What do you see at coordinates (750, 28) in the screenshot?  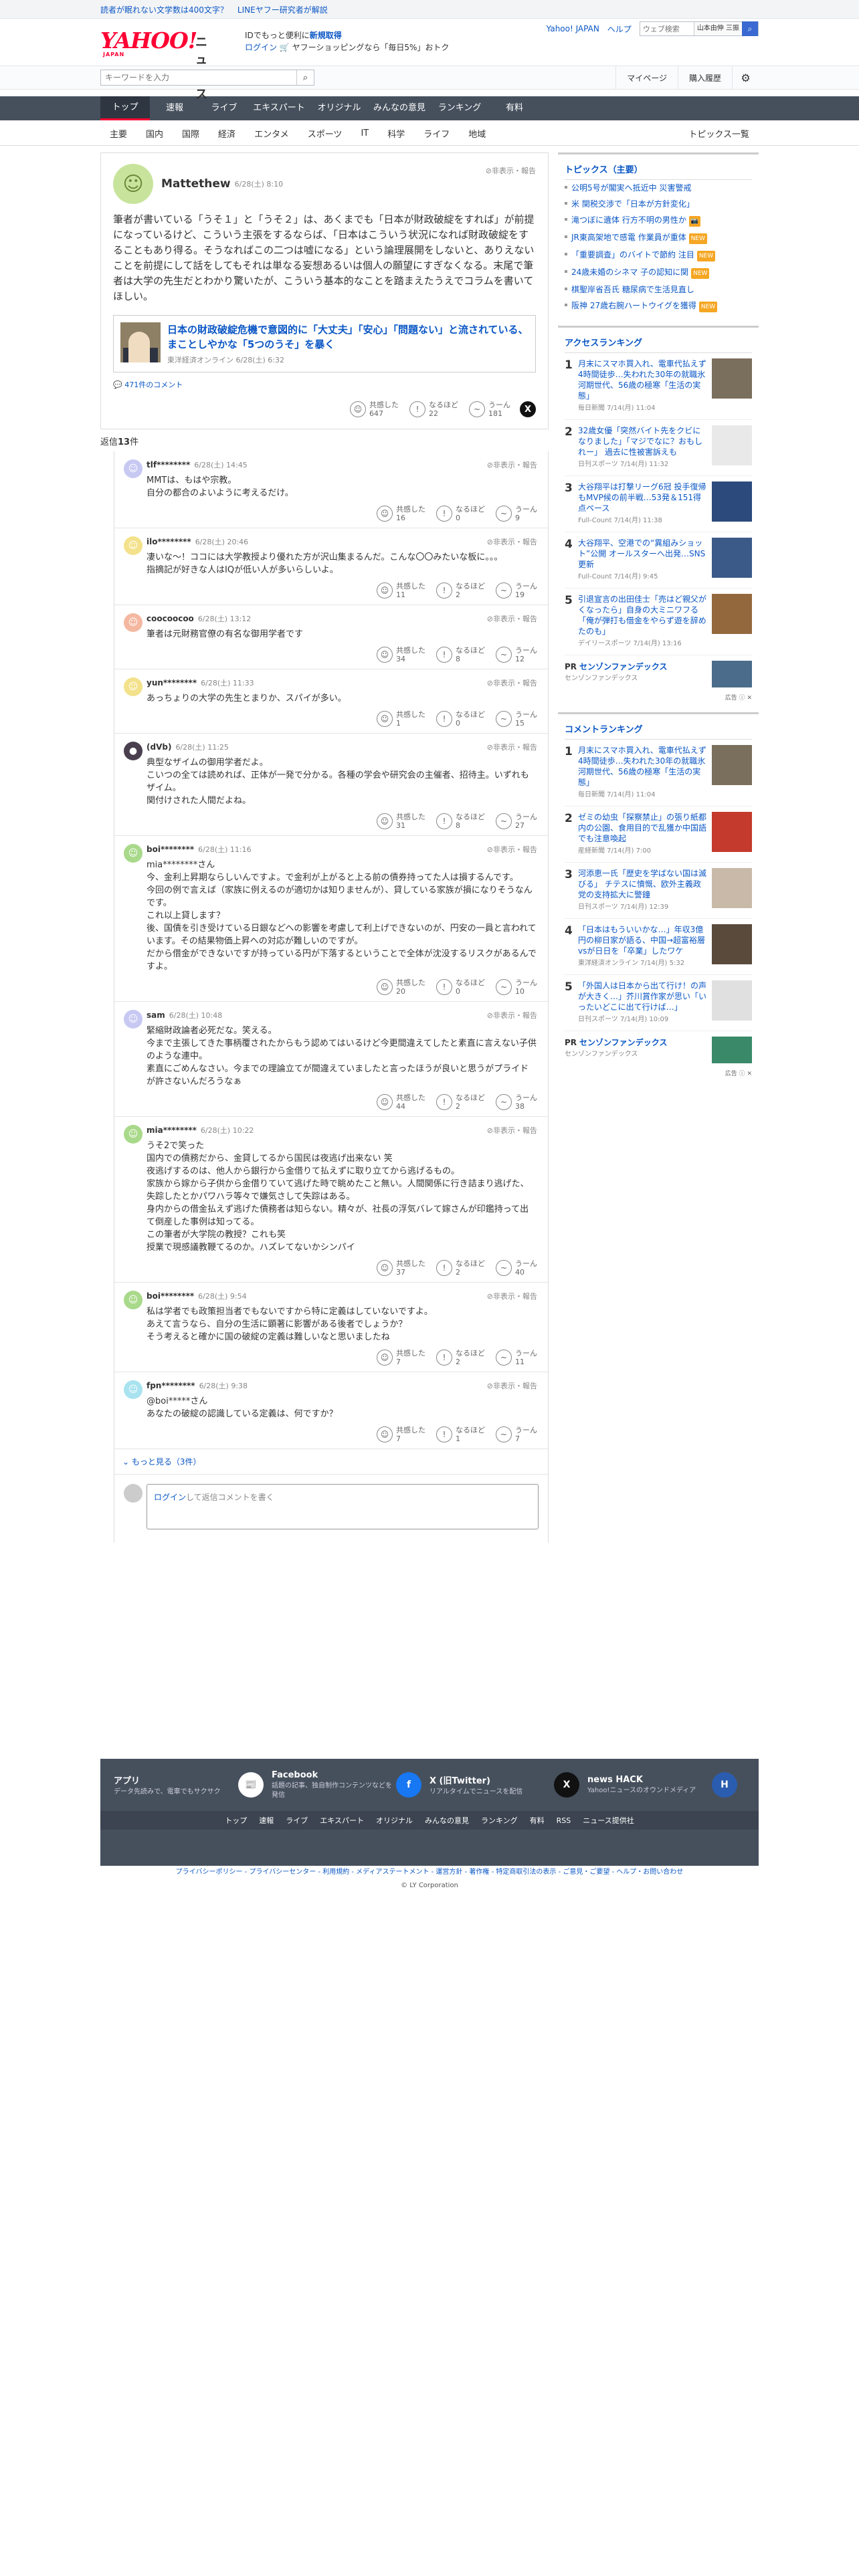 I see `web-search-button: ⌕` at bounding box center [750, 28].